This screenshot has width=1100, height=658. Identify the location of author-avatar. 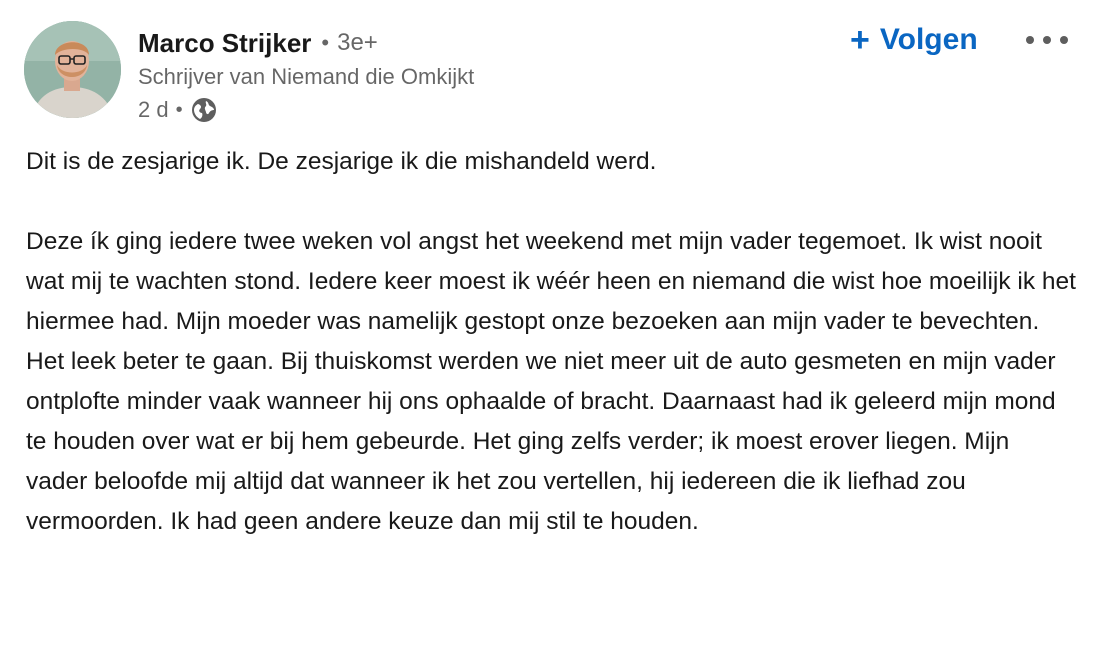
(72, 69).